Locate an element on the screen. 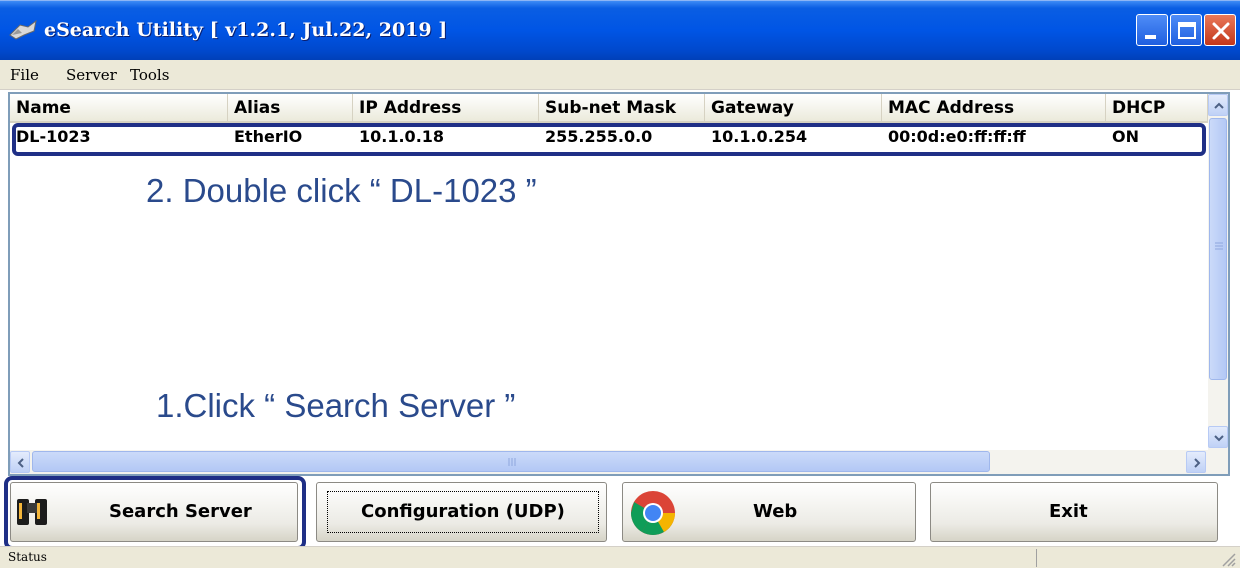 This screenshot has width=1240, height=568. column-header-dhcp: DHCP is located at coordinates (1157, 108).